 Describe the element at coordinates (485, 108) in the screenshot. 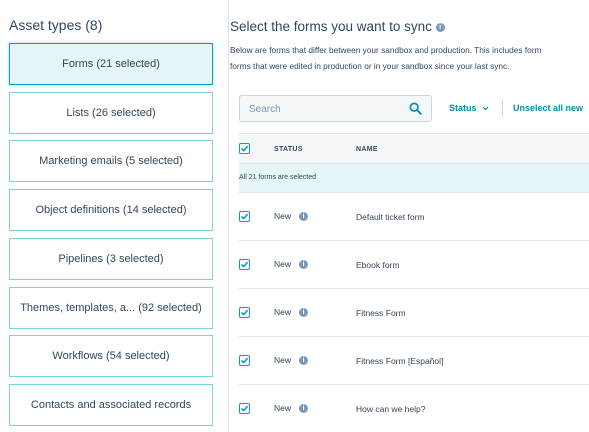

I see `chevron-down-icon` at that location.